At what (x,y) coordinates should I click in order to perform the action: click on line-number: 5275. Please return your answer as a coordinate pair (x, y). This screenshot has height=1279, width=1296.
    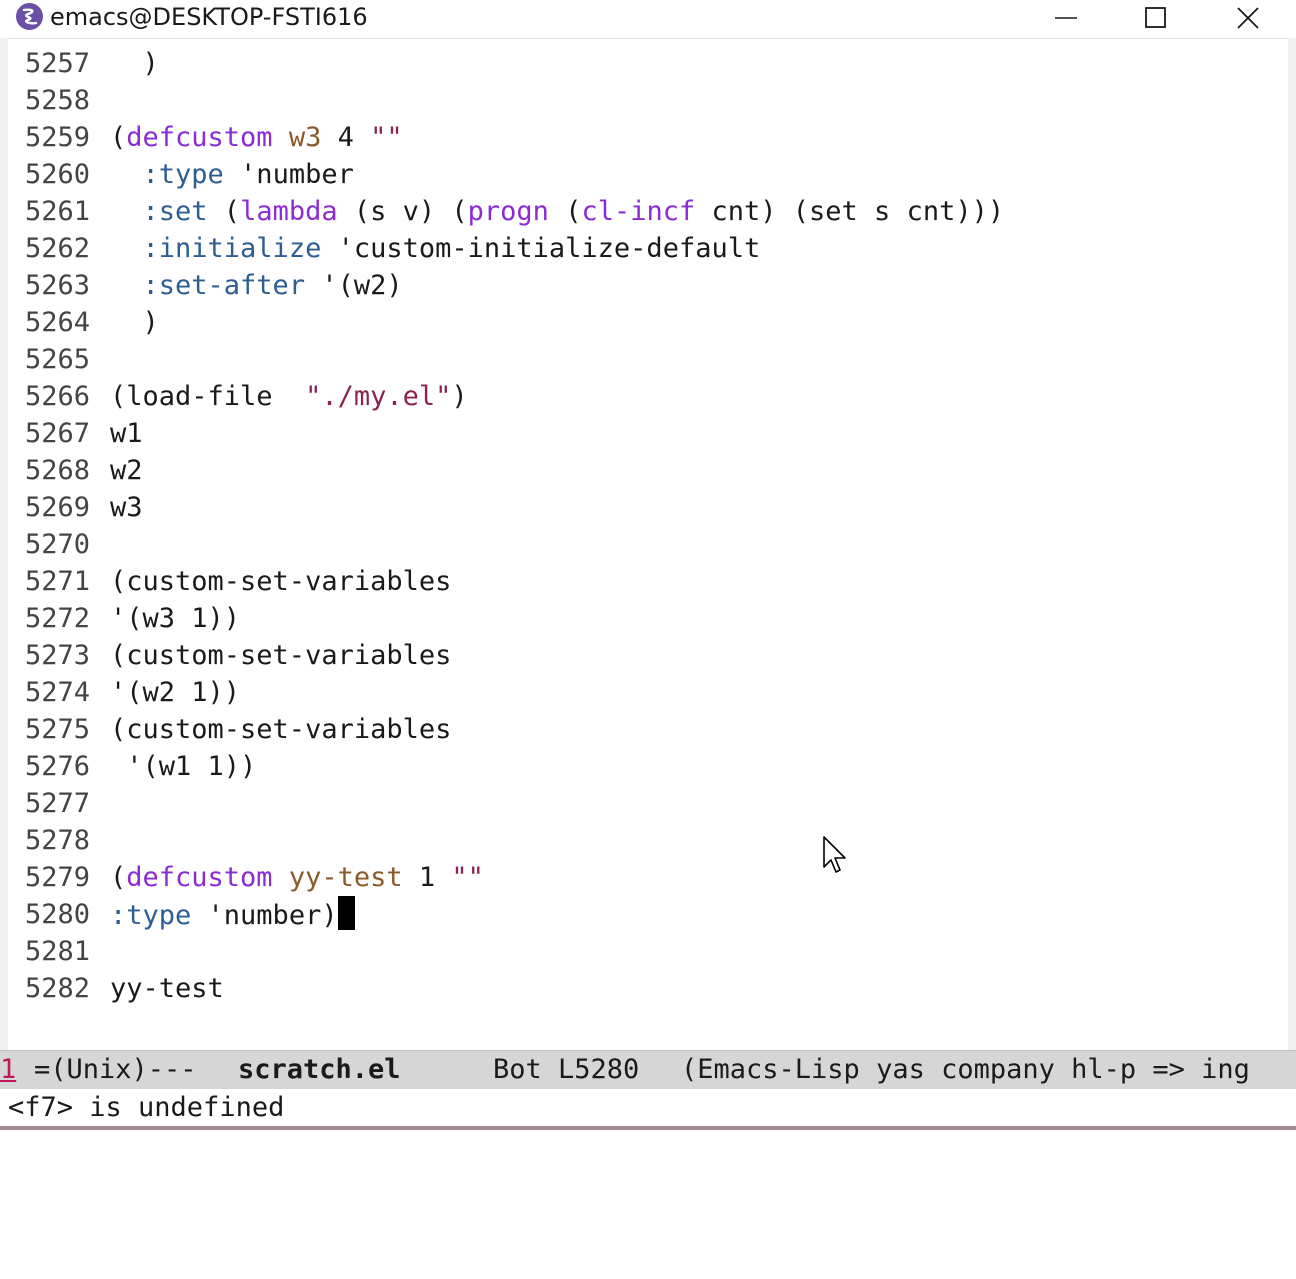
    Looking at the image, I should click on (58, 729).